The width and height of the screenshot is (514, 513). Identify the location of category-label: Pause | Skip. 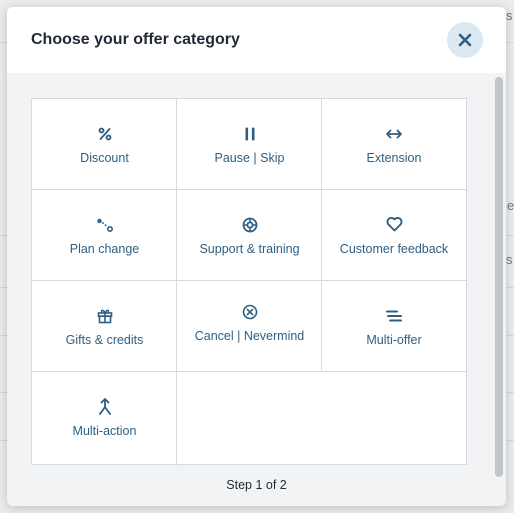
(249, 157).